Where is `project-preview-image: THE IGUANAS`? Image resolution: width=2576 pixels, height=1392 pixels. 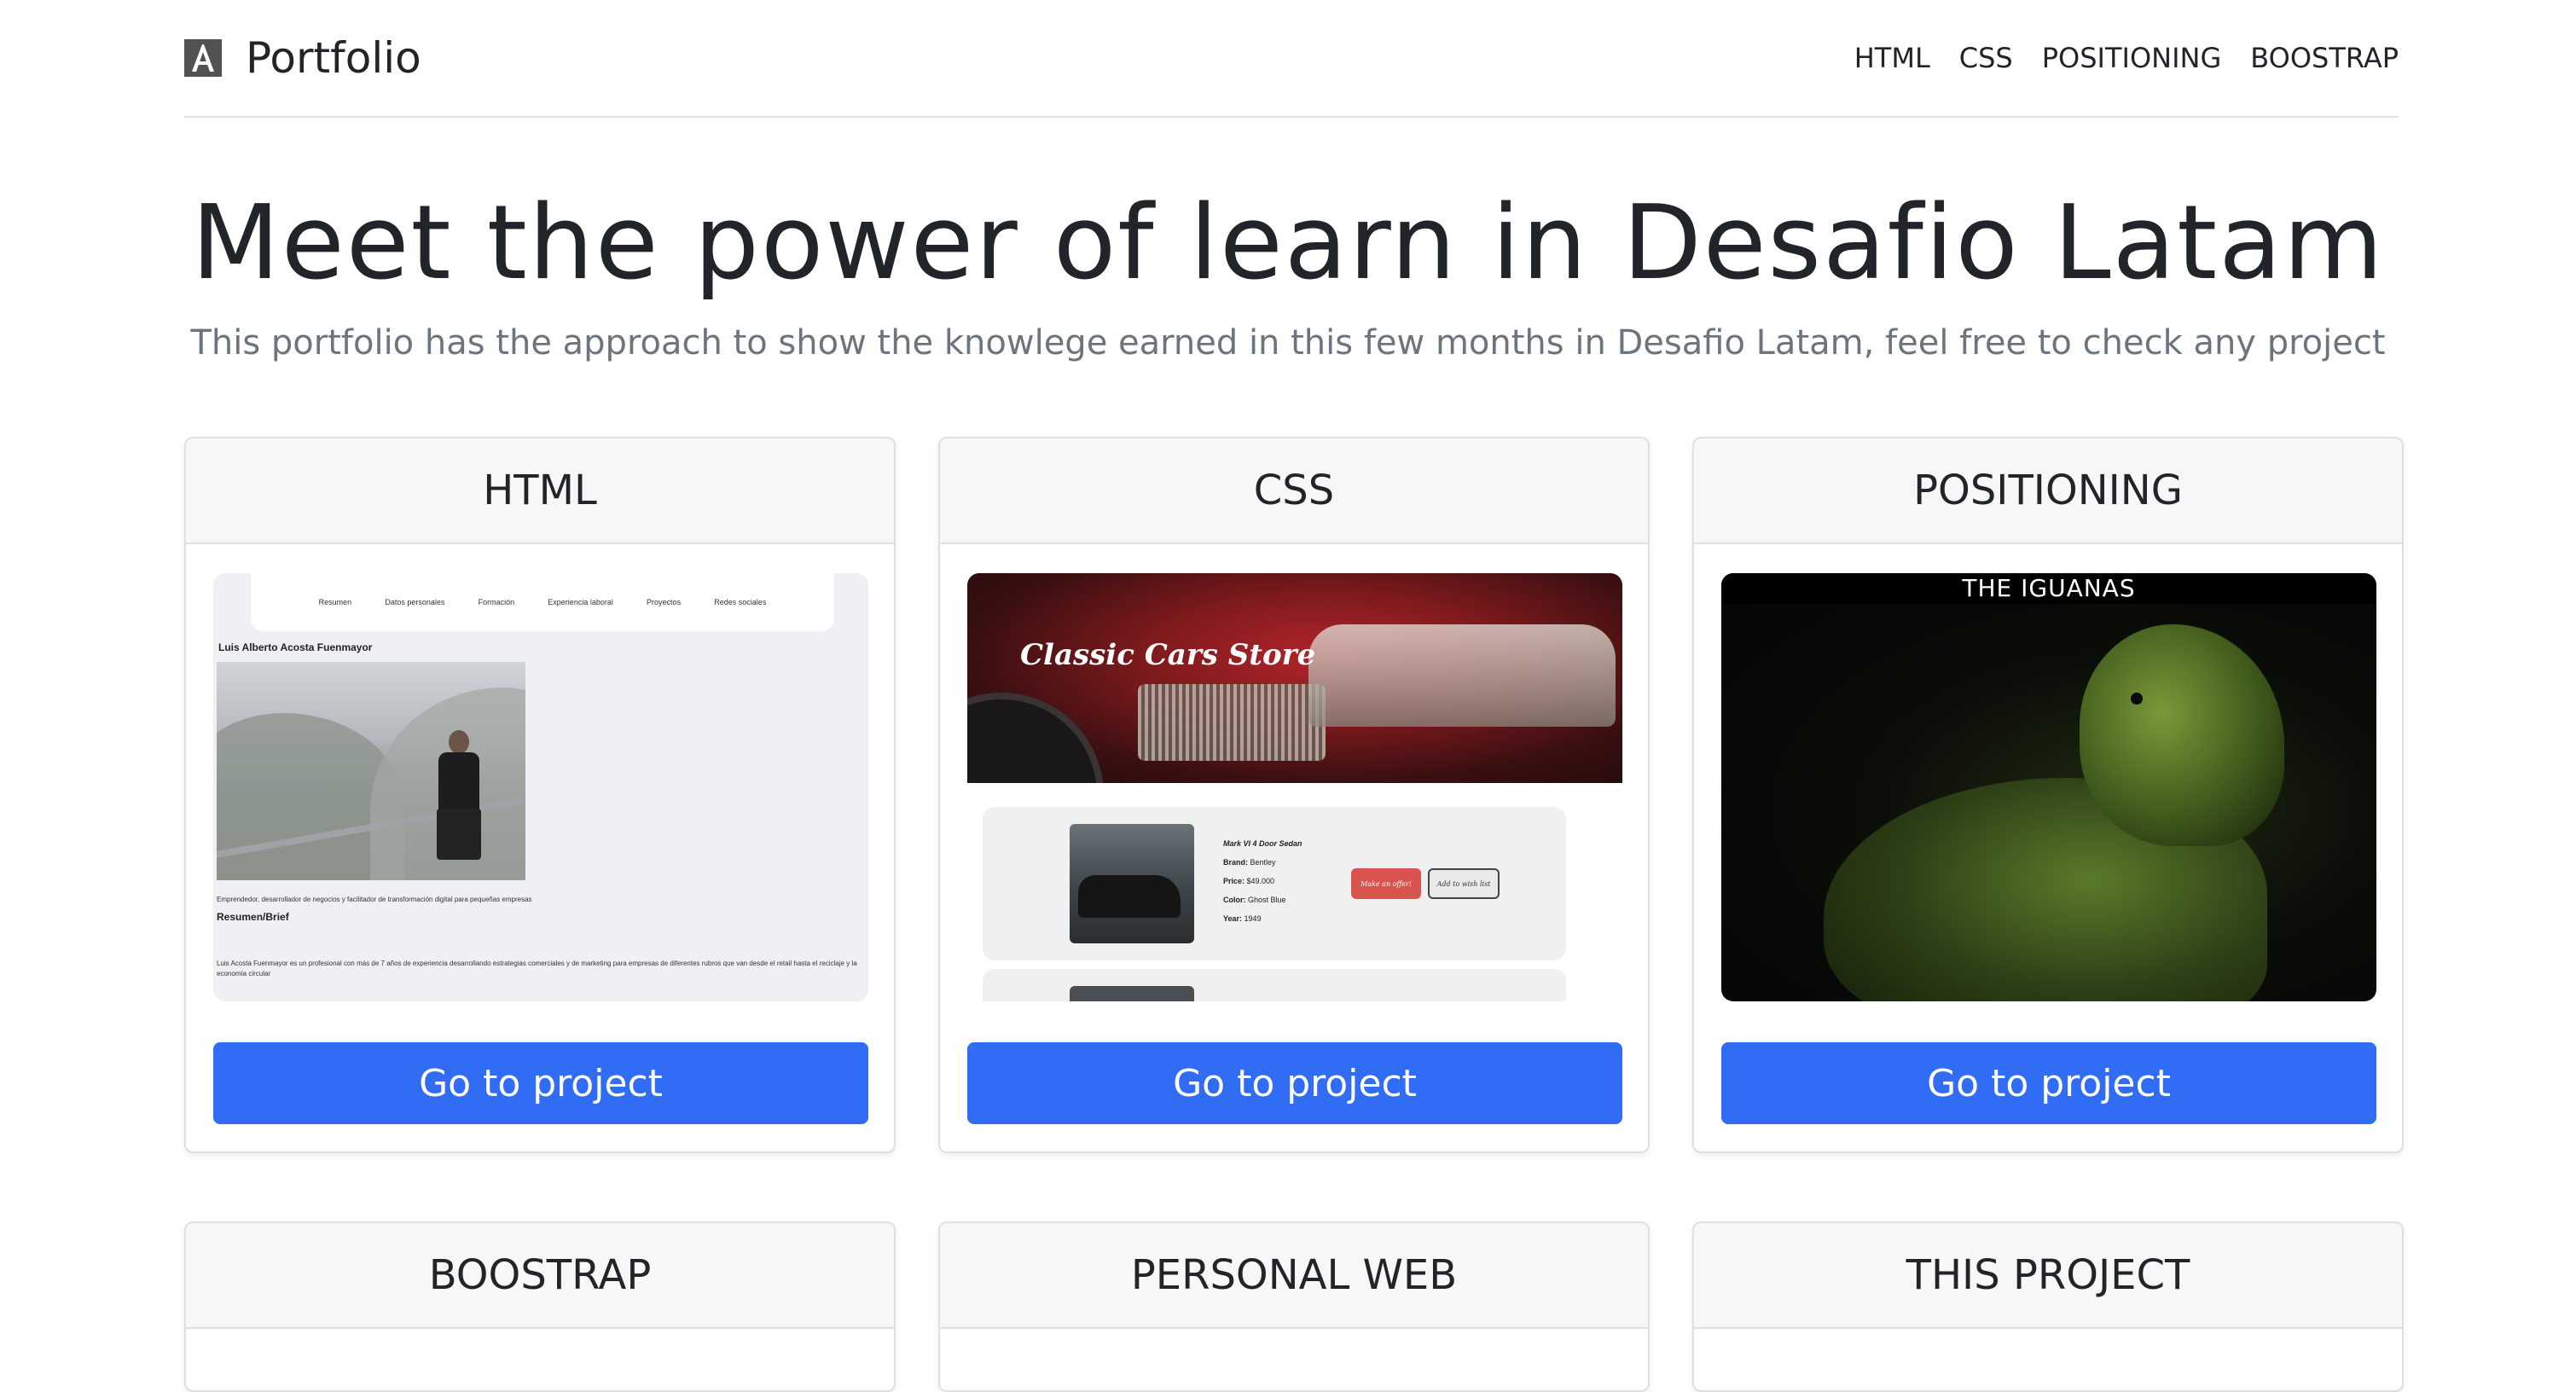
project-preview-image: THE IGUANAS is located at coordinates (2048, 787).